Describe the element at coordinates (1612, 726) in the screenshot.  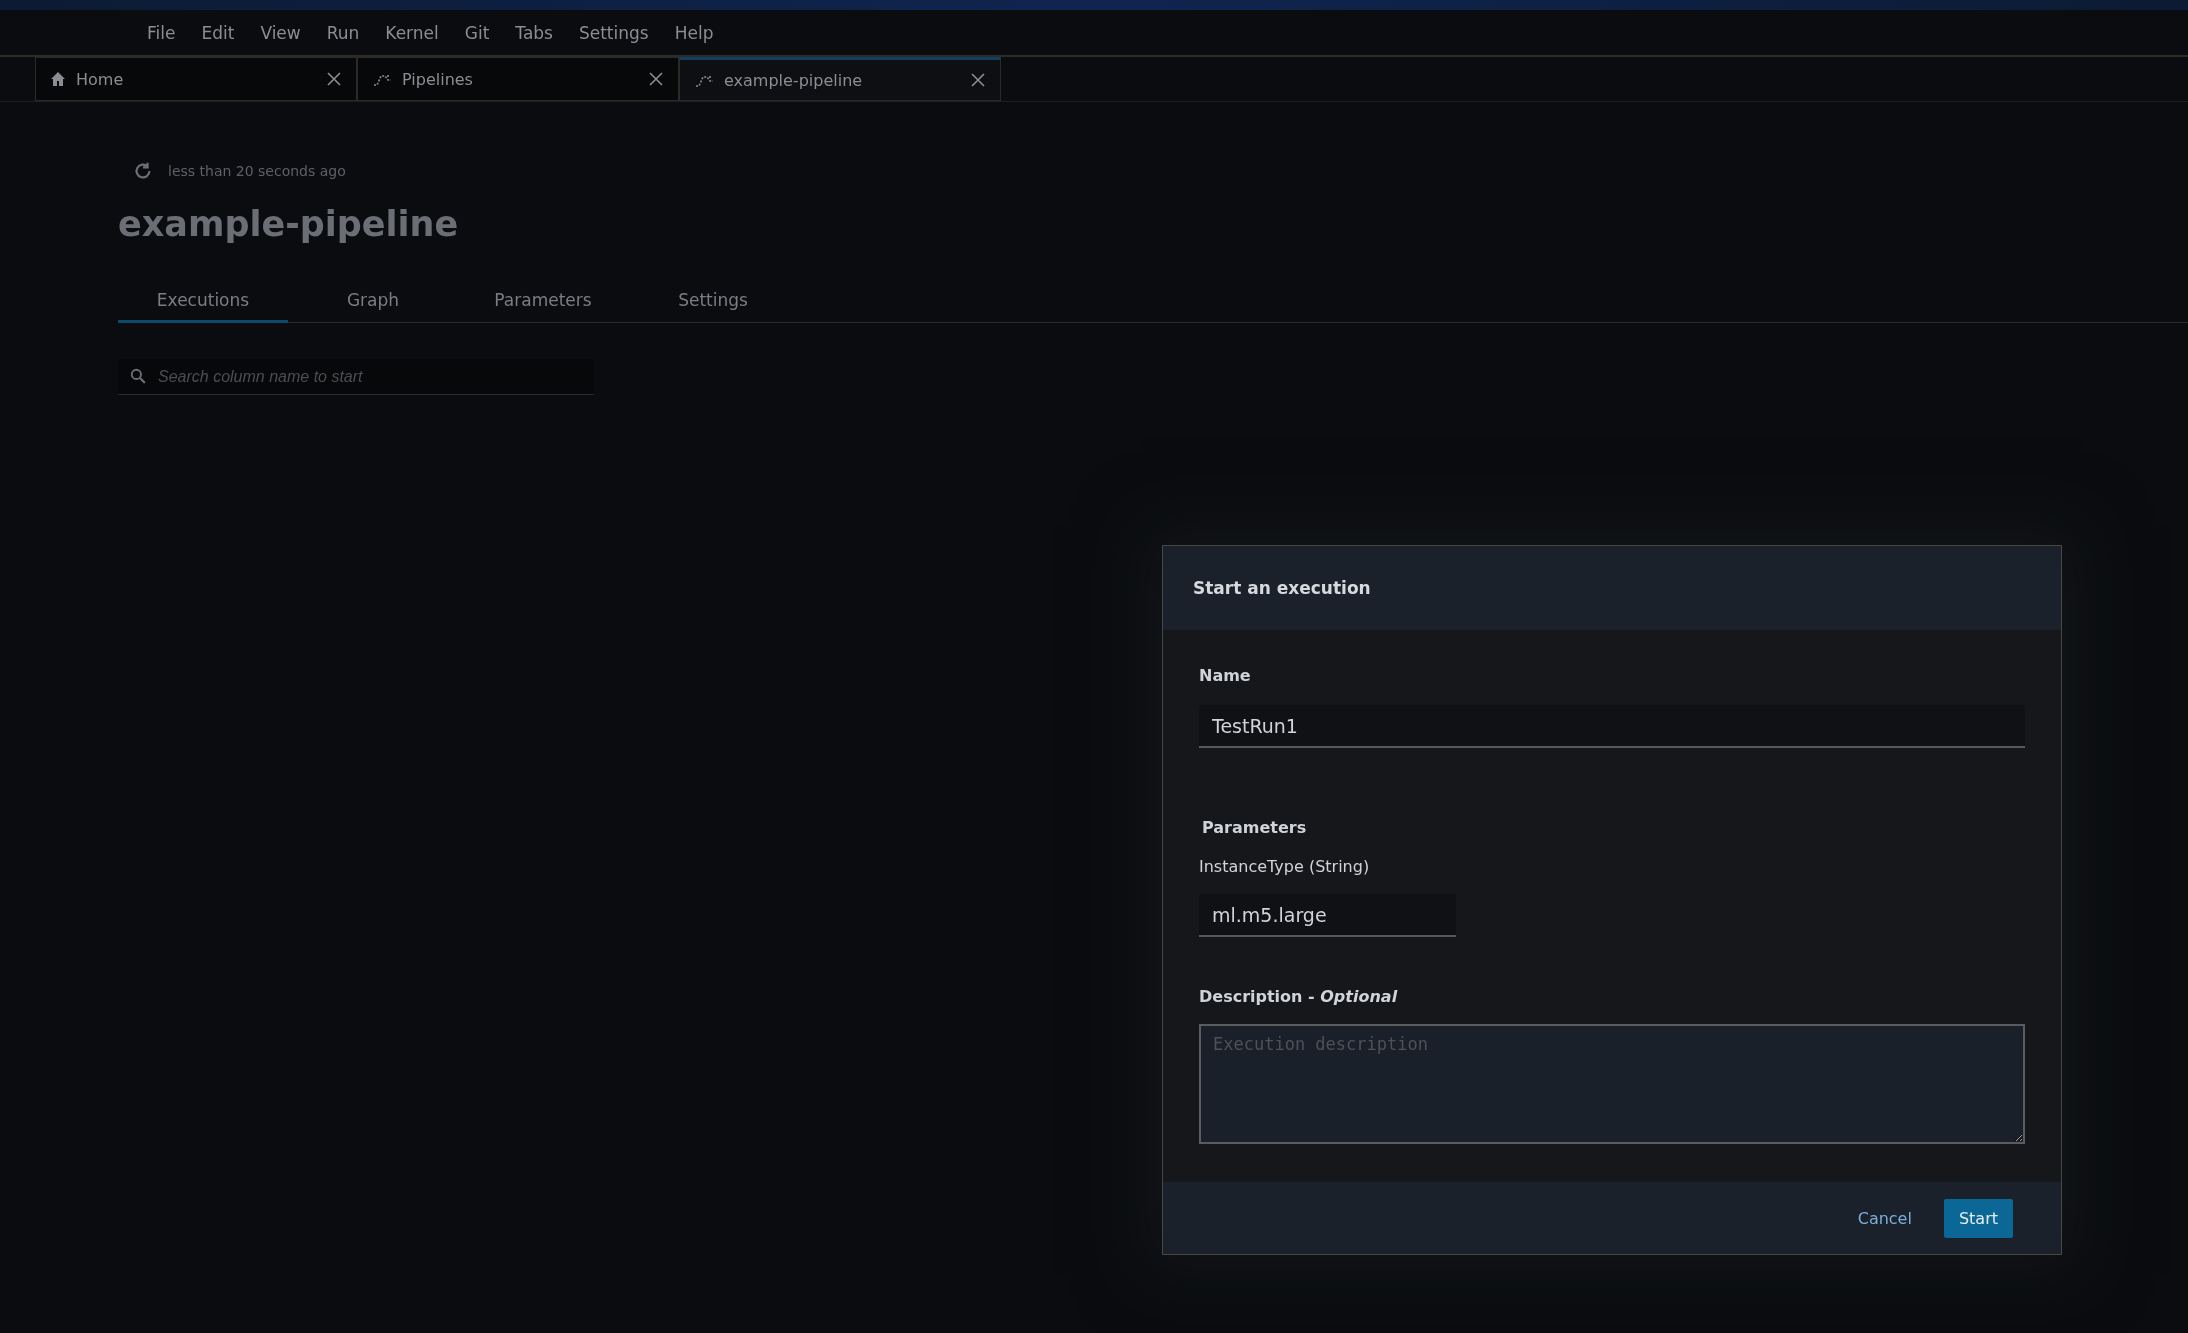
I see `name-field: TestRun1` at that location.